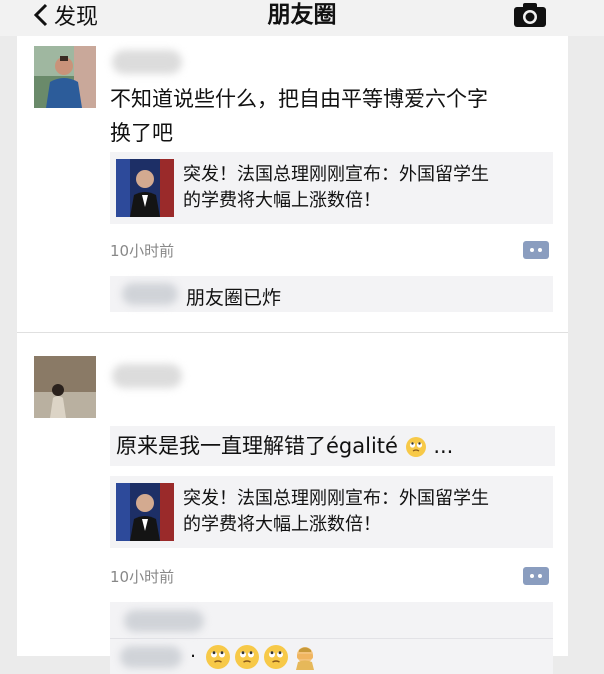 The width and height of the screenshot is (604, 674). What do you see at coordinates (302, 18) in the screenshot?
I see `navigation-bar: 发现 朋友圈` at bounding box center [302, 18].